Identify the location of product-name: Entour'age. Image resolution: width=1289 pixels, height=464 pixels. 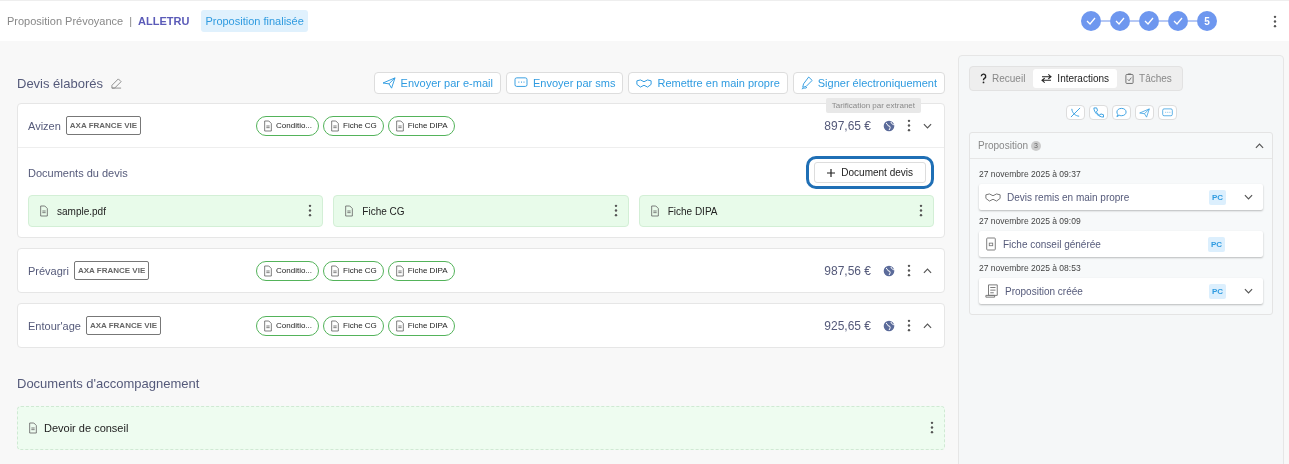
(54, 325).